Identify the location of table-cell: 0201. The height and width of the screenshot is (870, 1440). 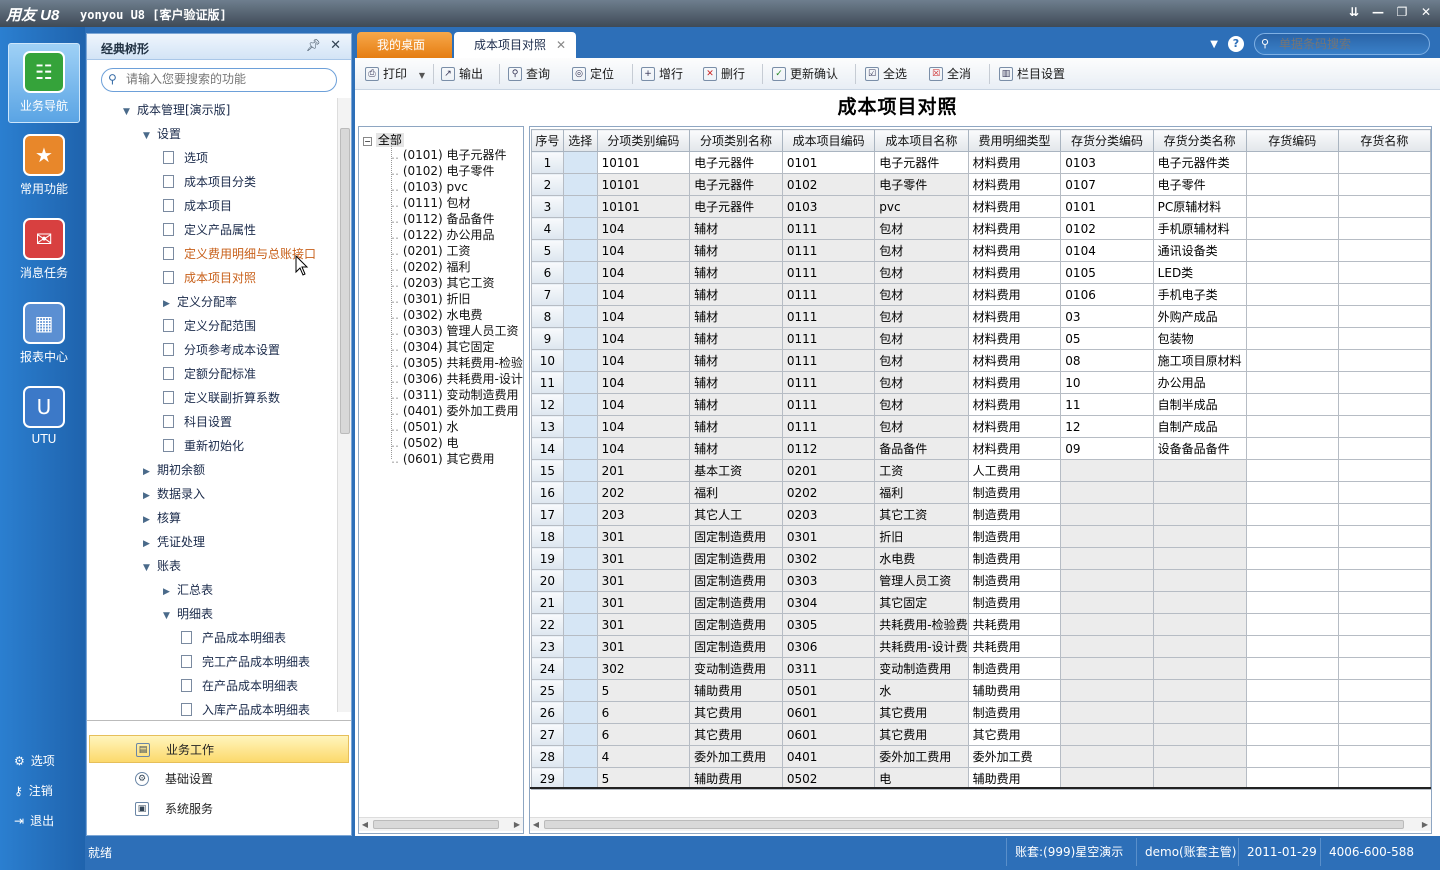
(828, 470).